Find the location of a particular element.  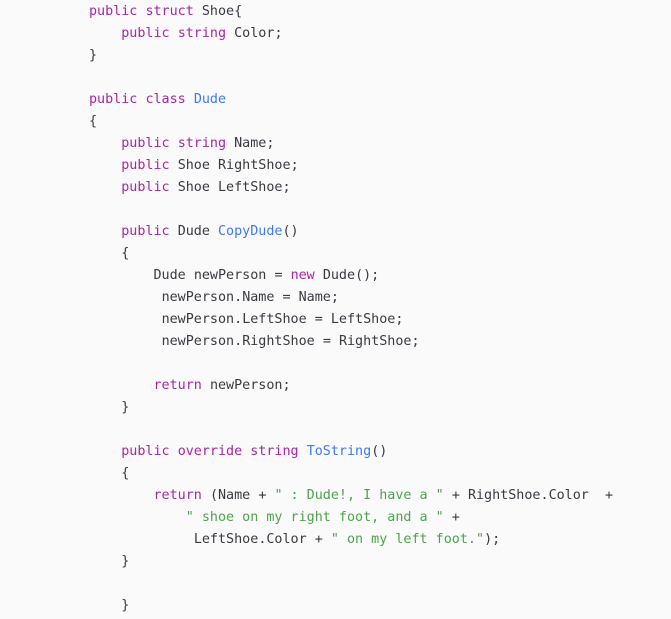

code-line: newPerson.RightShoe = RightShoe; is located at coordinates (351, 342).